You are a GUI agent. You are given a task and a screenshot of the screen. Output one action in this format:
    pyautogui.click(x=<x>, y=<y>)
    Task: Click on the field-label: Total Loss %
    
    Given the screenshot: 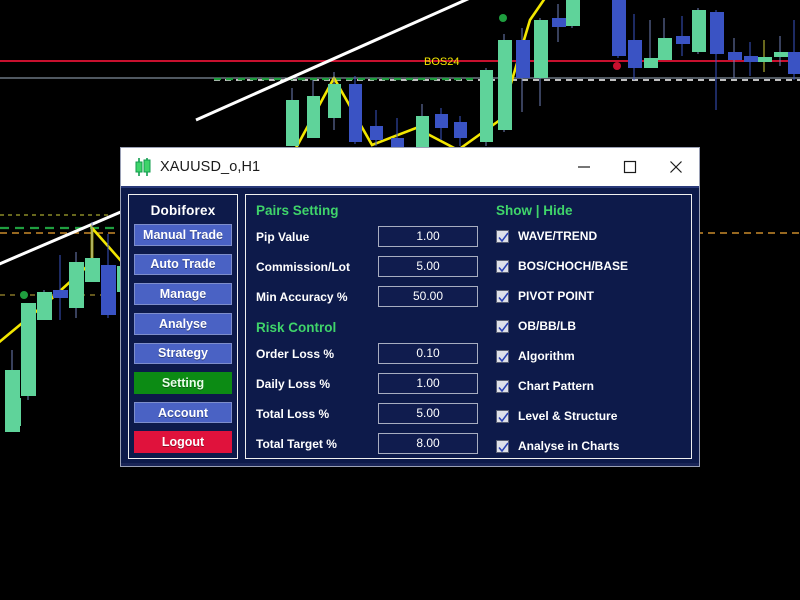 What is the action you would take?
    pyautogui.click(x=293, y=413)
    